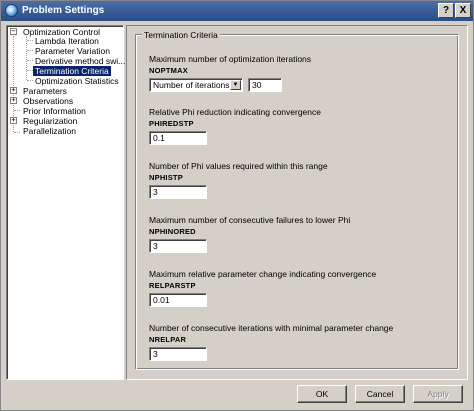  I want to click on dropdown-arrow-icon: ▼, so click(235, 85).